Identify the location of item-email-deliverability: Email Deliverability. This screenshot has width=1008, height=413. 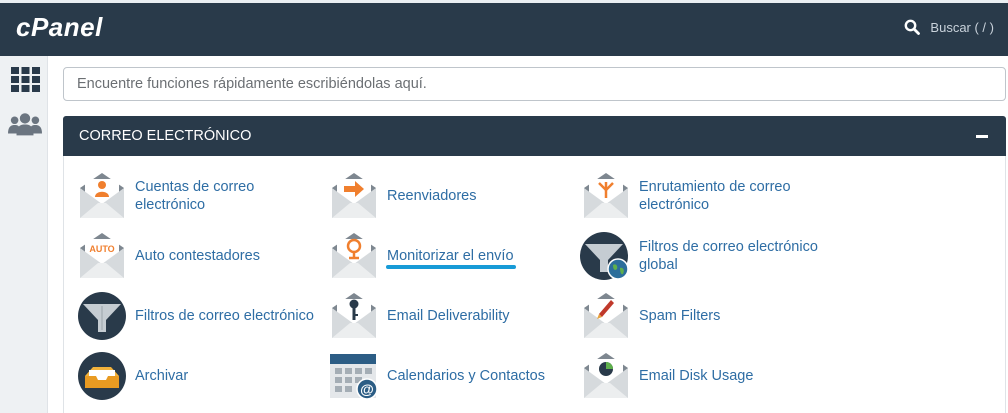
(453, 316).